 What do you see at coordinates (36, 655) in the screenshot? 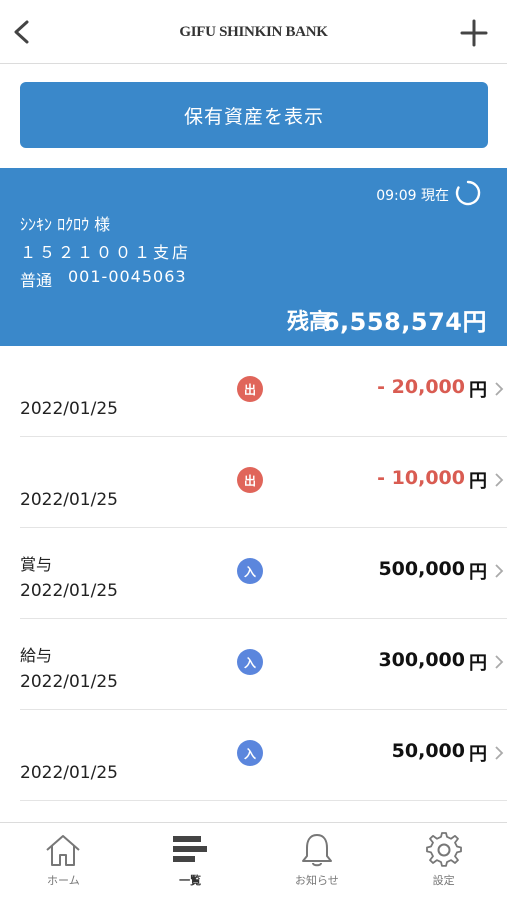
I see `transaction-description: 給与` at bounding box center [36, 655].